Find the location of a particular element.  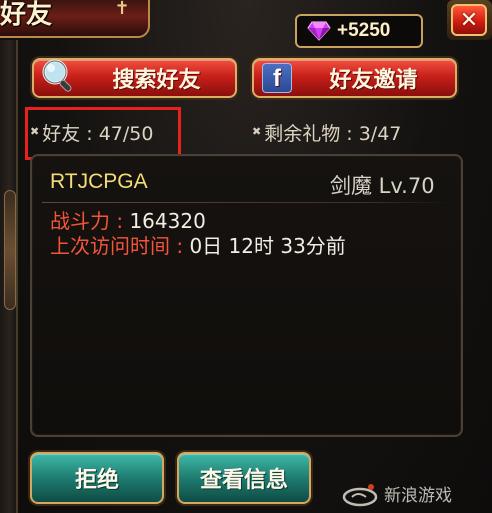

combat-power-value: 164320 is located at coordinates (167, 221).